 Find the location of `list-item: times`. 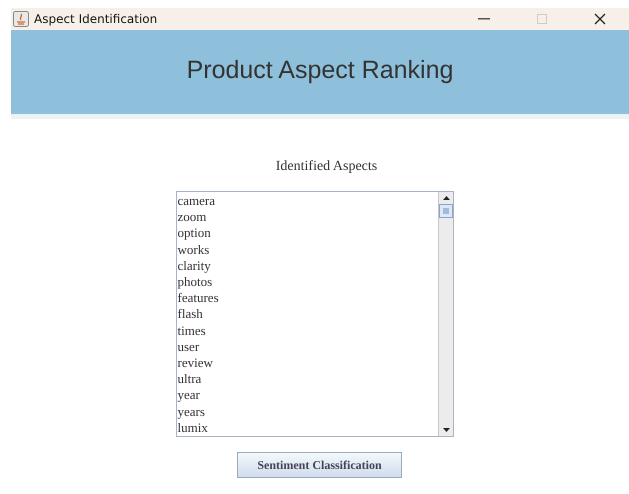

list-item: times is located at coordinates (308, 330).